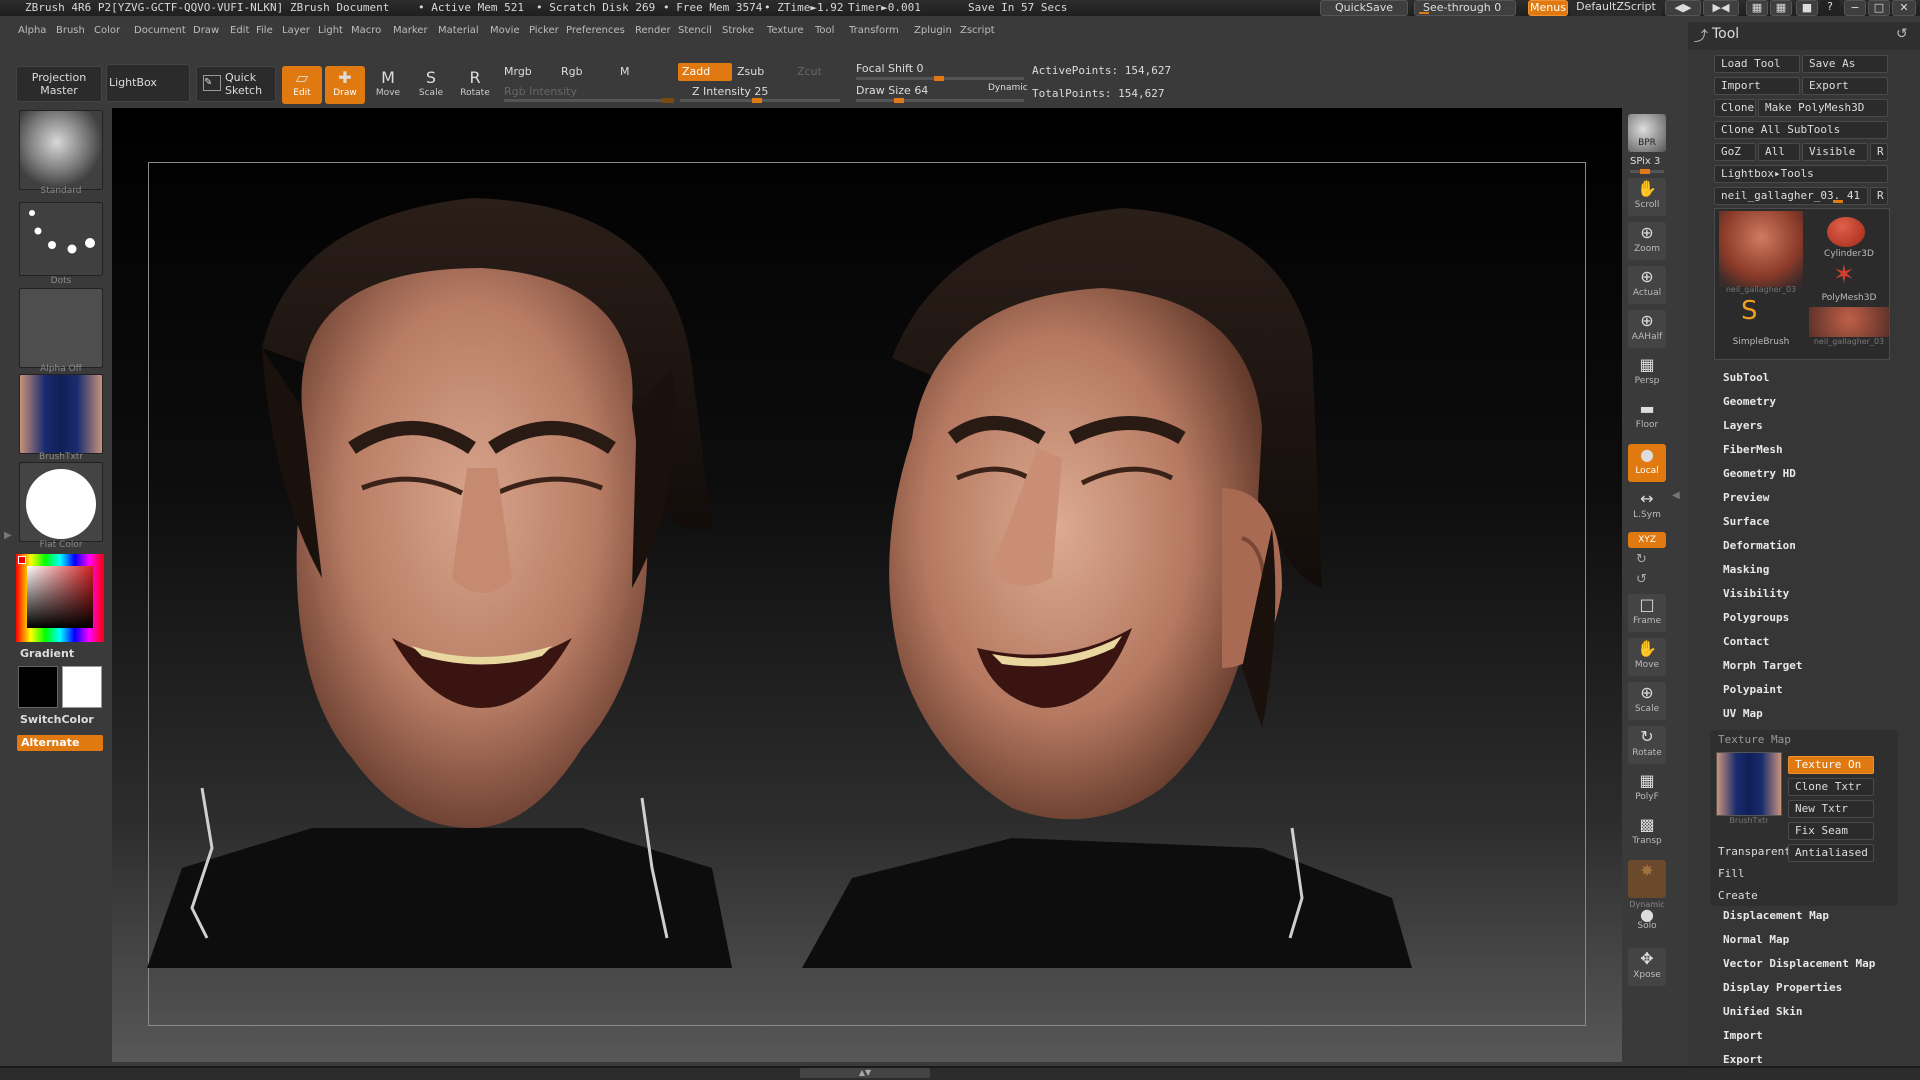 Image resolution: width=1920 pixels, height=1080 pixels. What do you see at coordinates (1746, 641) in the screenshot?
I see `menu-contact: Contact` at bounding box center [1746, 641].